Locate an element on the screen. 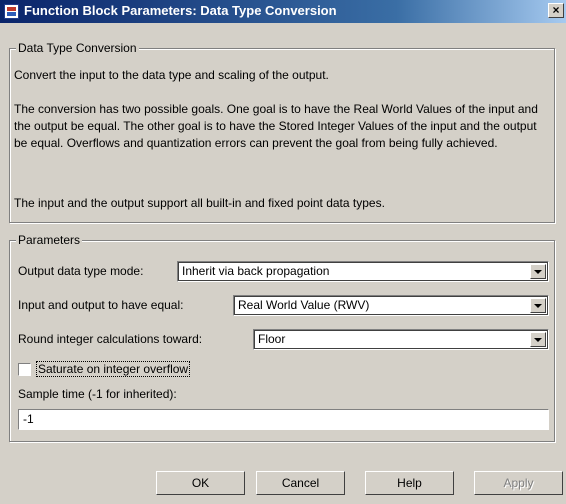 The image size is (566, 504). simulink-block-icon is located at coordinates (11, 11).